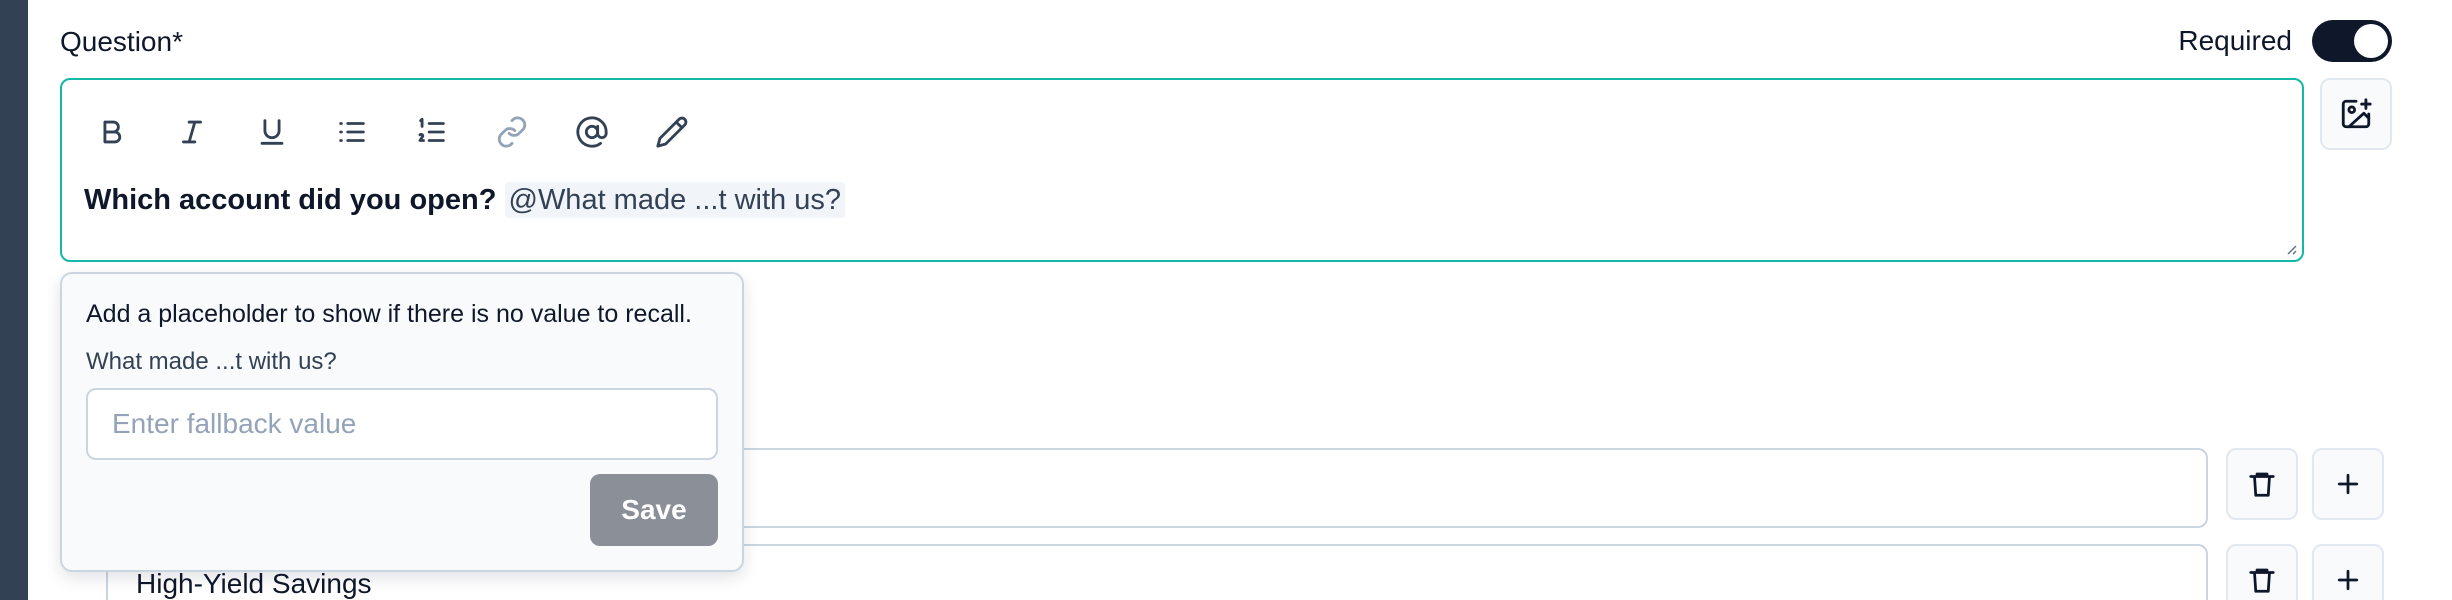  I want to click on required-toggle, so click(2352, 41).